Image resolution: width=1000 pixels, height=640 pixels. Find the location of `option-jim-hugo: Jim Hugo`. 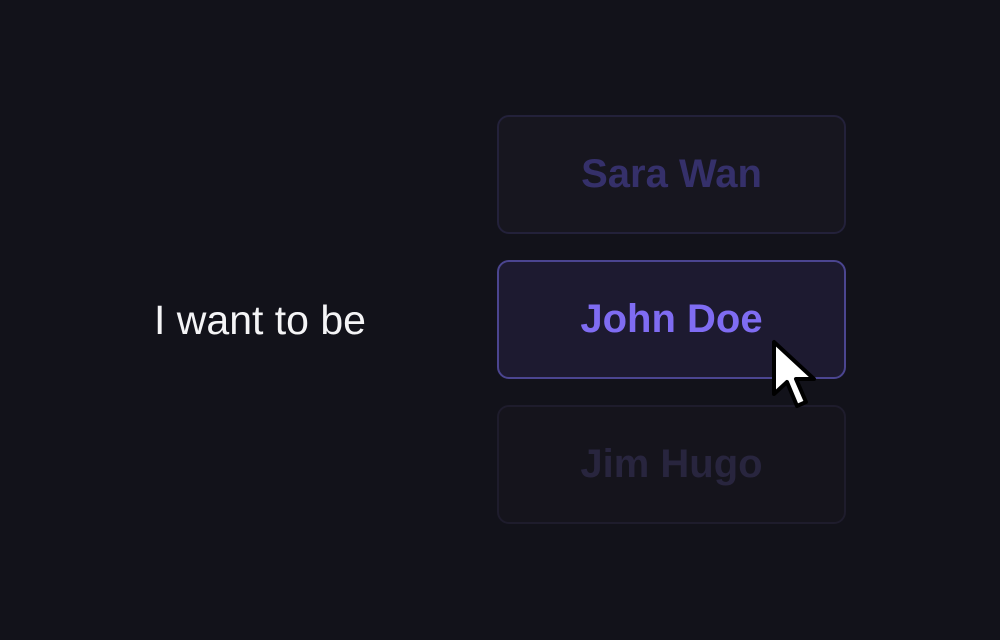

option-jim-hugo: Jim Hugo is located at coordinates (671, 464).